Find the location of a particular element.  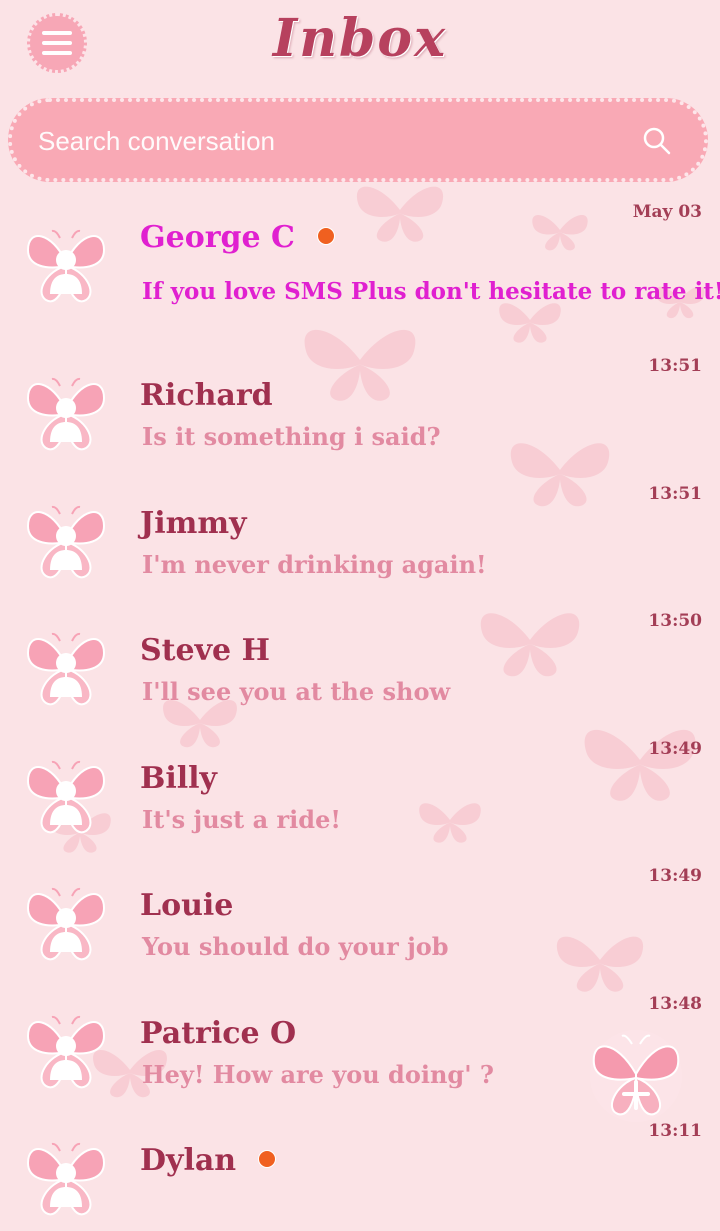

contact-name: Patrice O is located at coordinates (218, 1033).